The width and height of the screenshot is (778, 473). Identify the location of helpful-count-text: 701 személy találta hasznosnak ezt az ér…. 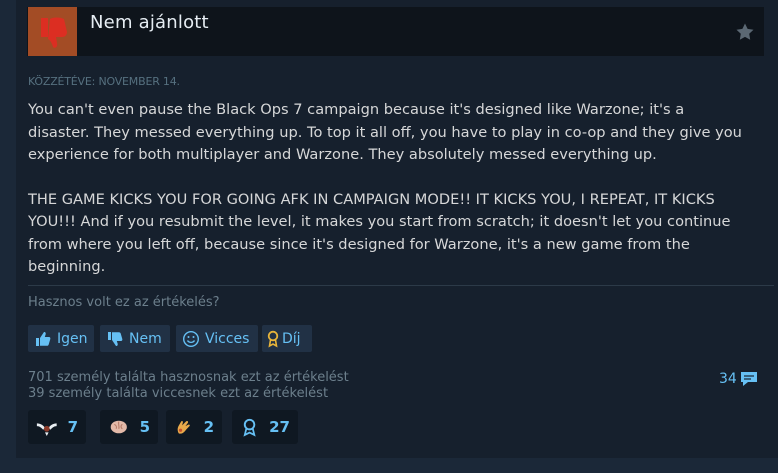
(188, 377).